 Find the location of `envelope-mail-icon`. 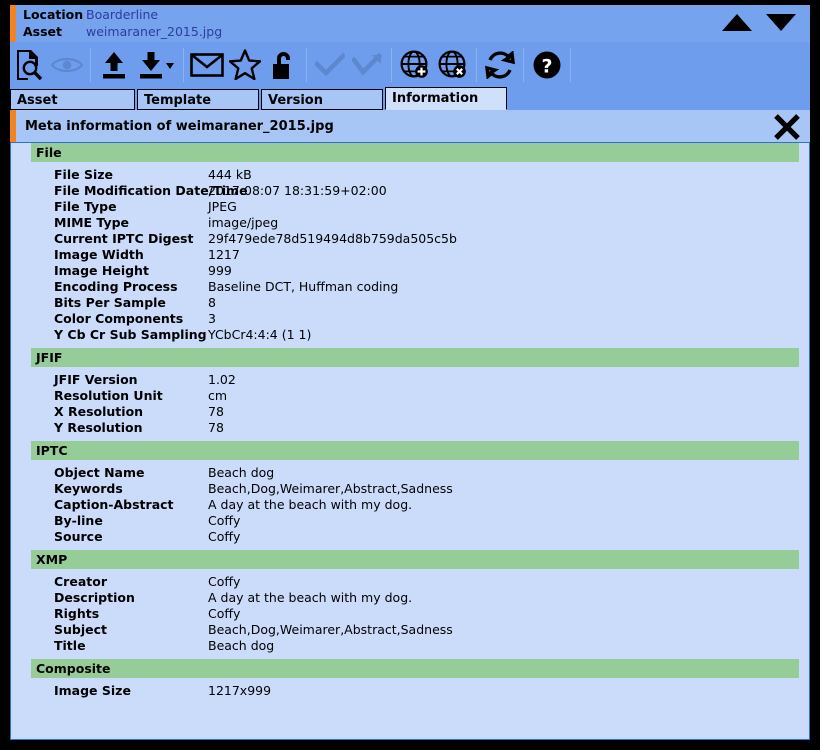

envelope-mail-icon is located at coordinates (207, 65).